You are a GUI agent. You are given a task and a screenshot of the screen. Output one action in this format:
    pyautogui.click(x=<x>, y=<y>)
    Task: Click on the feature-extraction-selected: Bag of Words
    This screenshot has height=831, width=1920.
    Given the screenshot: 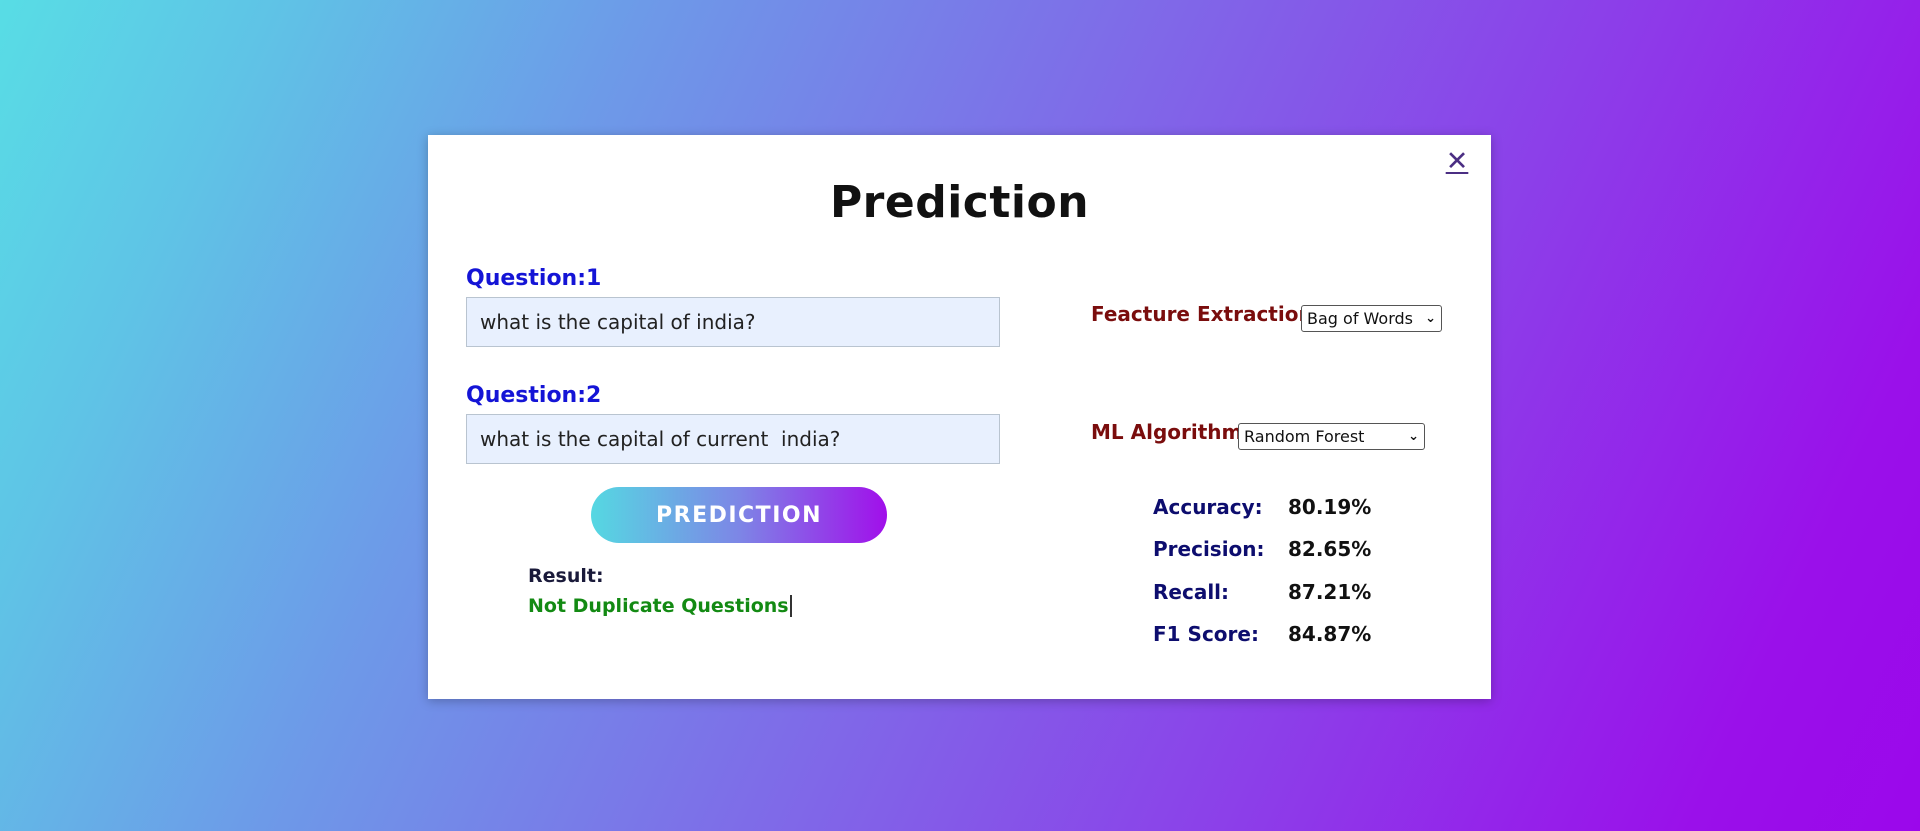 What is the action you would take?
    pyautogui.click(x=1360, y=318)
    